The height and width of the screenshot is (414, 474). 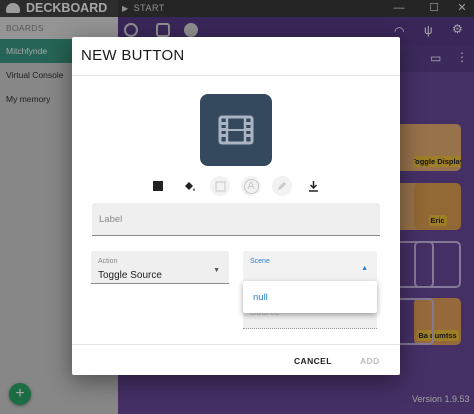 What do you see at coordinates (236, 219) in the screenshot?
I see `label-input` at bounding box center [236, 219].